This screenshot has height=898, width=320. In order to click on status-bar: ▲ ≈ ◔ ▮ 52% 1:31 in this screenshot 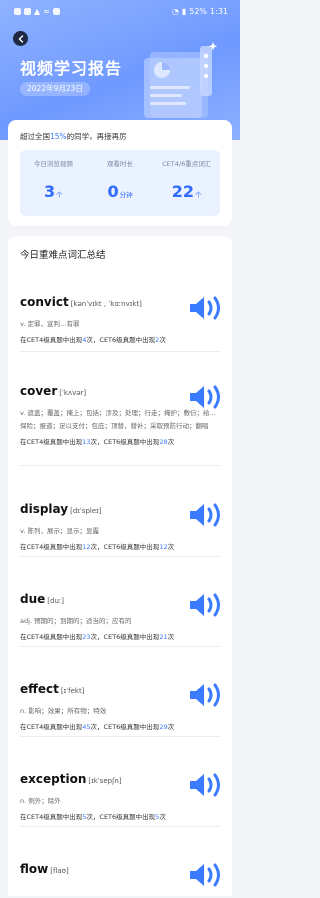, I will do `click(120, 12)`.